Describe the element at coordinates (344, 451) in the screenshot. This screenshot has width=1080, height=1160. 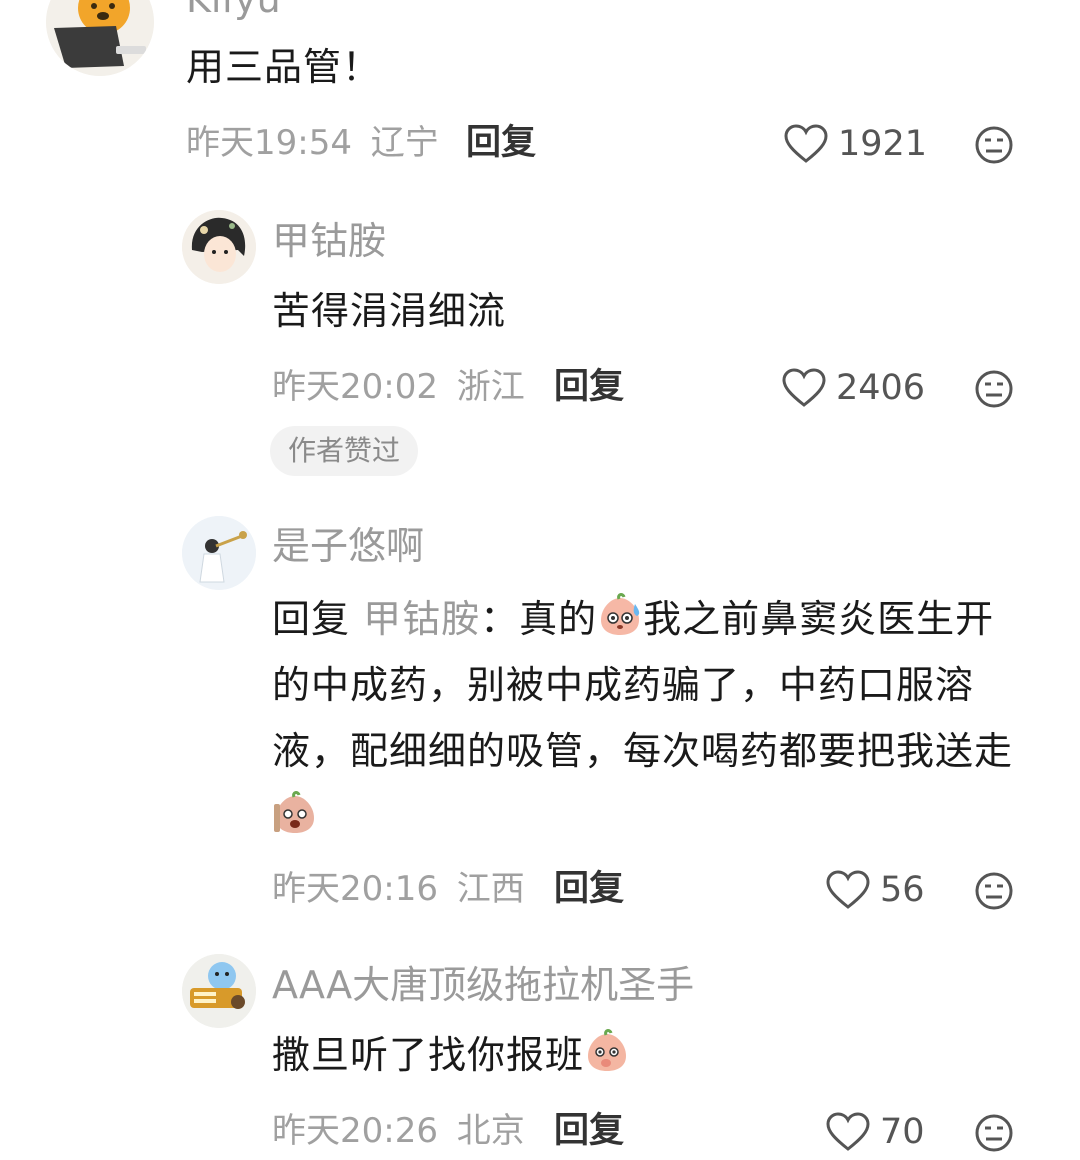
I see `author-liked-badge: 作者赞过` at that location.